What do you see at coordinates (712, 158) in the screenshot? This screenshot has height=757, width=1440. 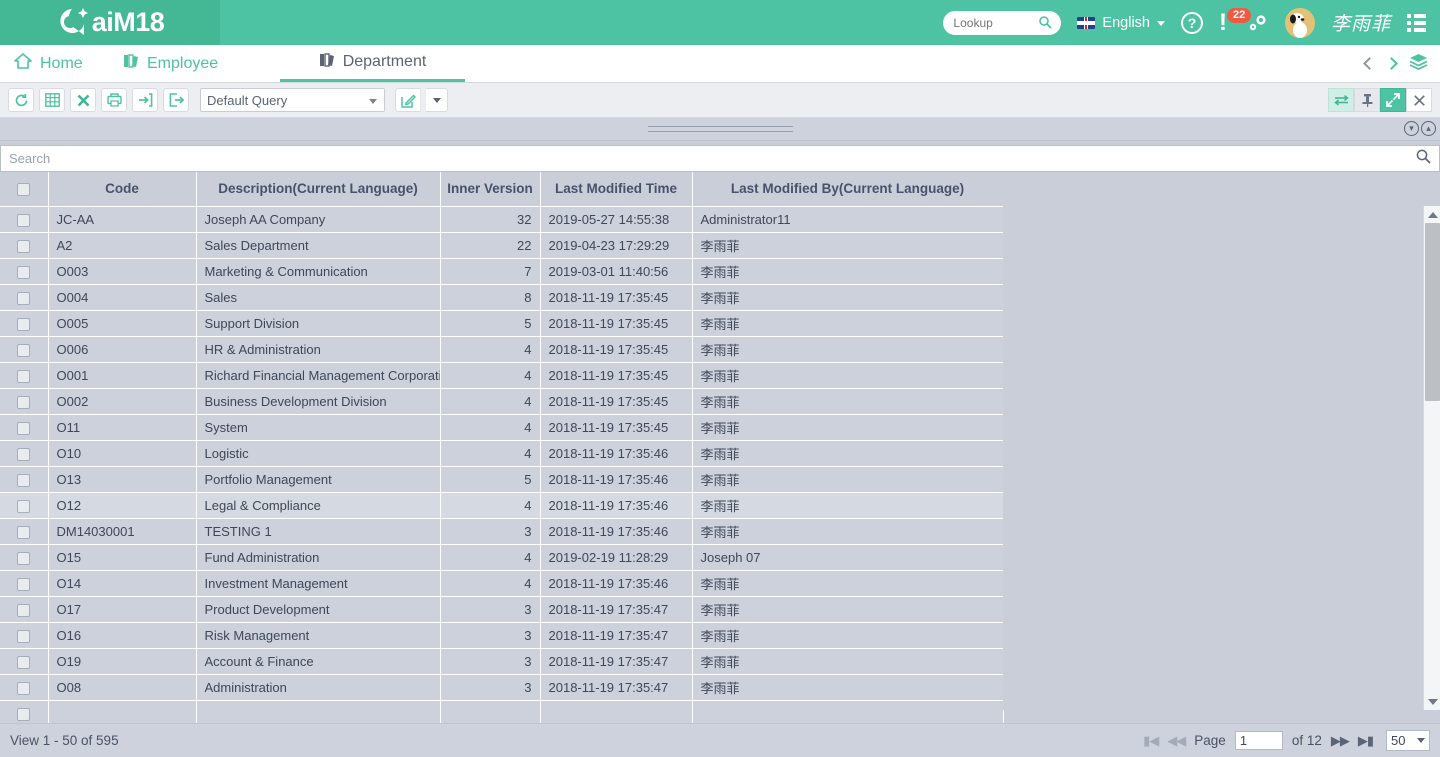 I see `search-input` at bounding box center [712, 158].